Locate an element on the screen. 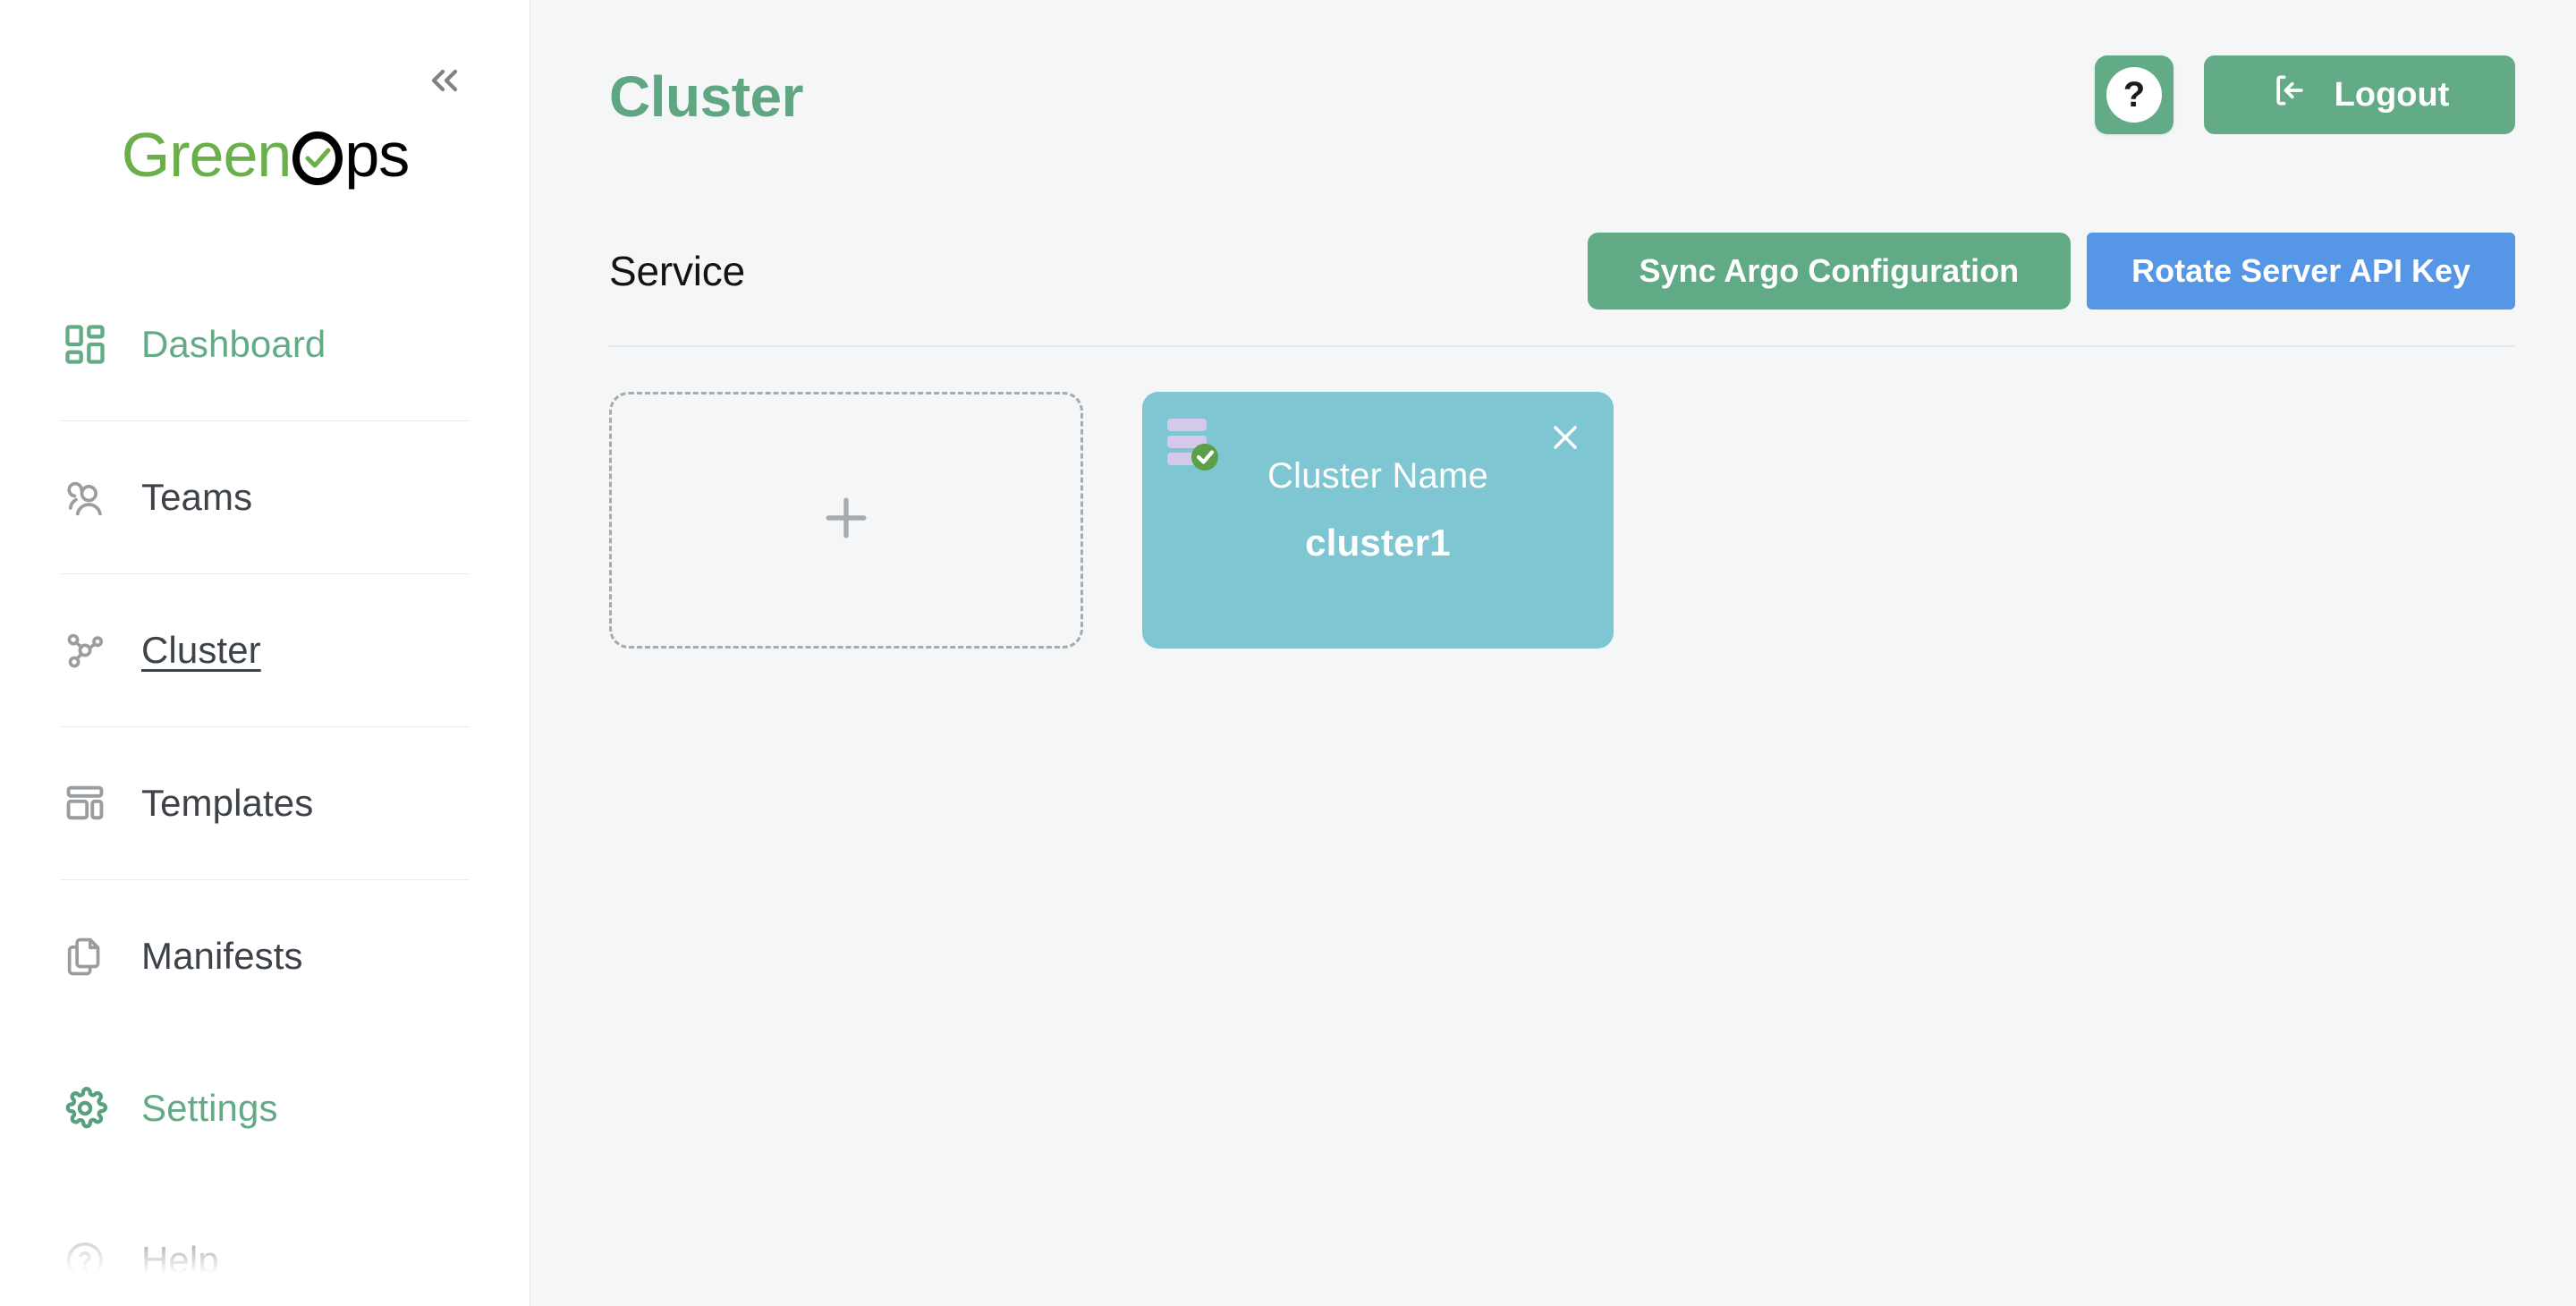 This screenshot has height=1306, width=2576. brand-logo-ps-text: ps is located at coordinates (377, 155).